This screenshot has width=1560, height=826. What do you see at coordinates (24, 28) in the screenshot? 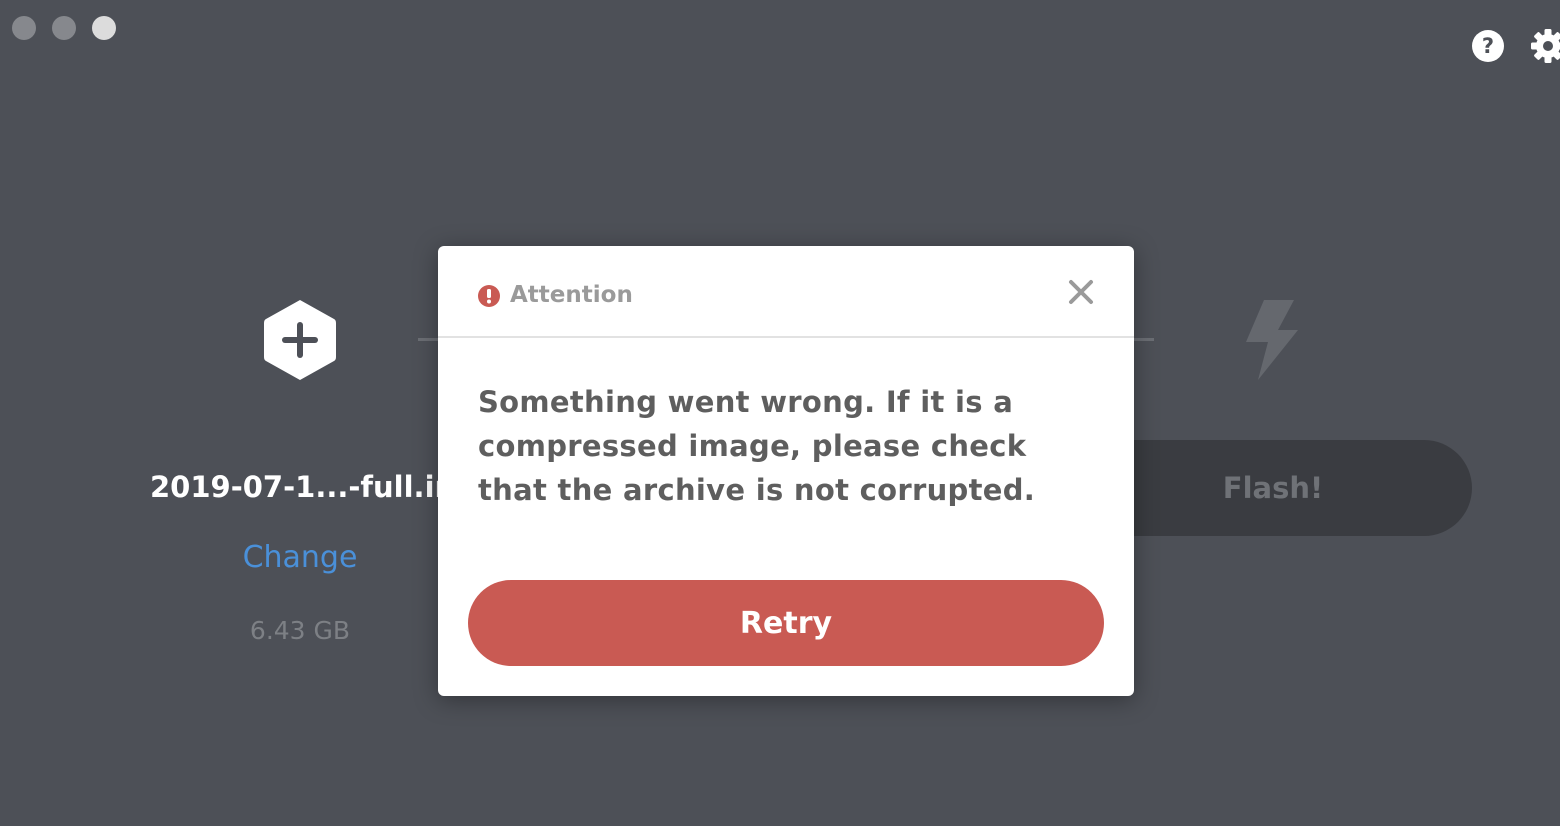
I see `window-close-button` at bounding box center [24, 28].